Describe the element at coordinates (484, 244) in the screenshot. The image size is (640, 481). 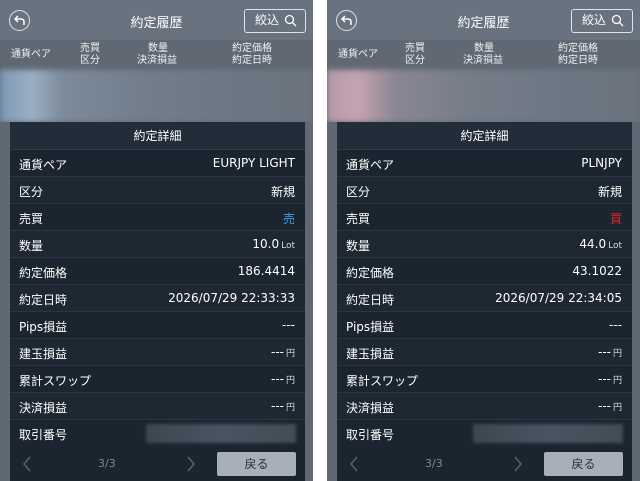
I see `row-quantity: 数量 44.0 Lot` at that location.